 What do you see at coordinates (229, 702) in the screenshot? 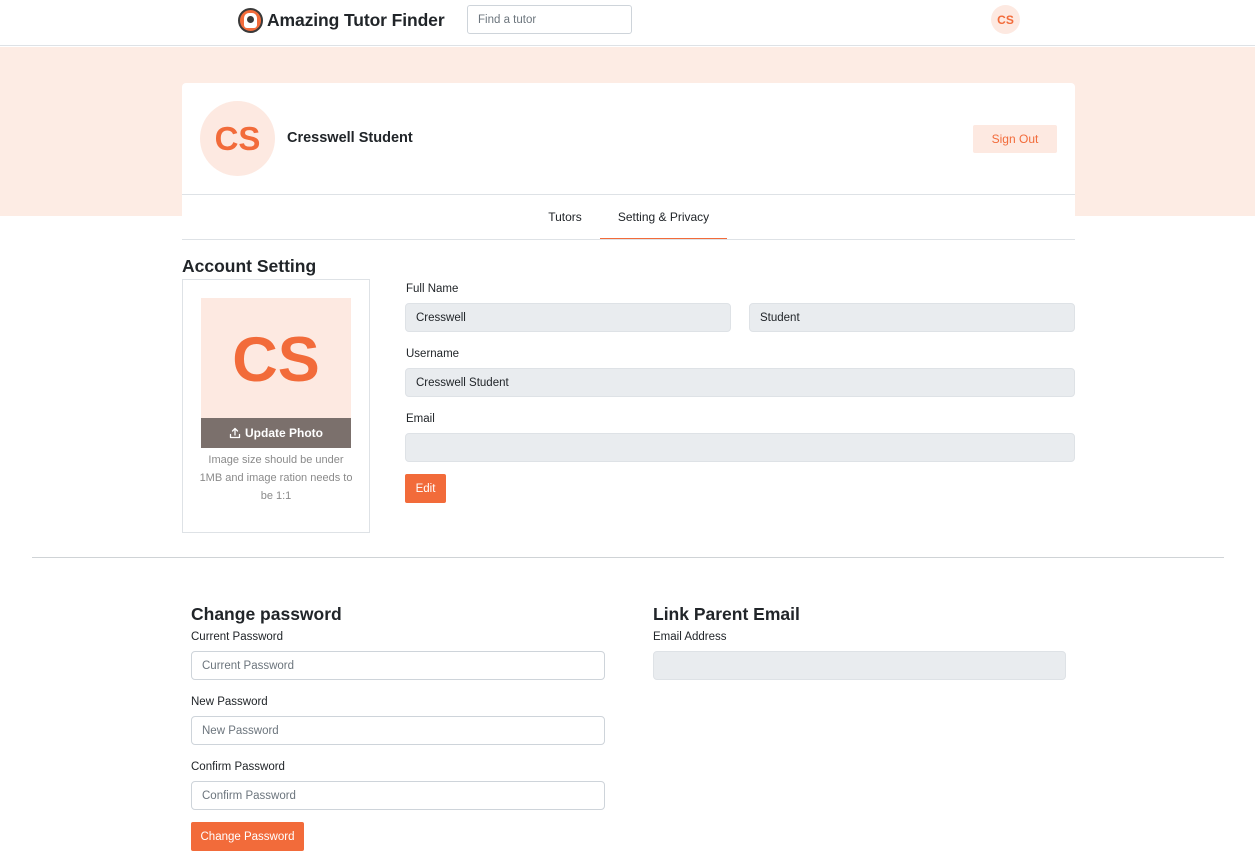
I see `new-password-label: New Password` at bounding box center [229, 702].